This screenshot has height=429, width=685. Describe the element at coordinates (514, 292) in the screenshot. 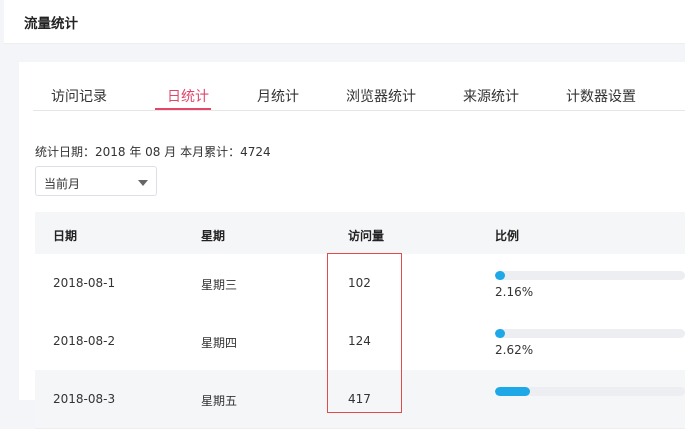

I see `cell-percent: 2.16%` at that location.